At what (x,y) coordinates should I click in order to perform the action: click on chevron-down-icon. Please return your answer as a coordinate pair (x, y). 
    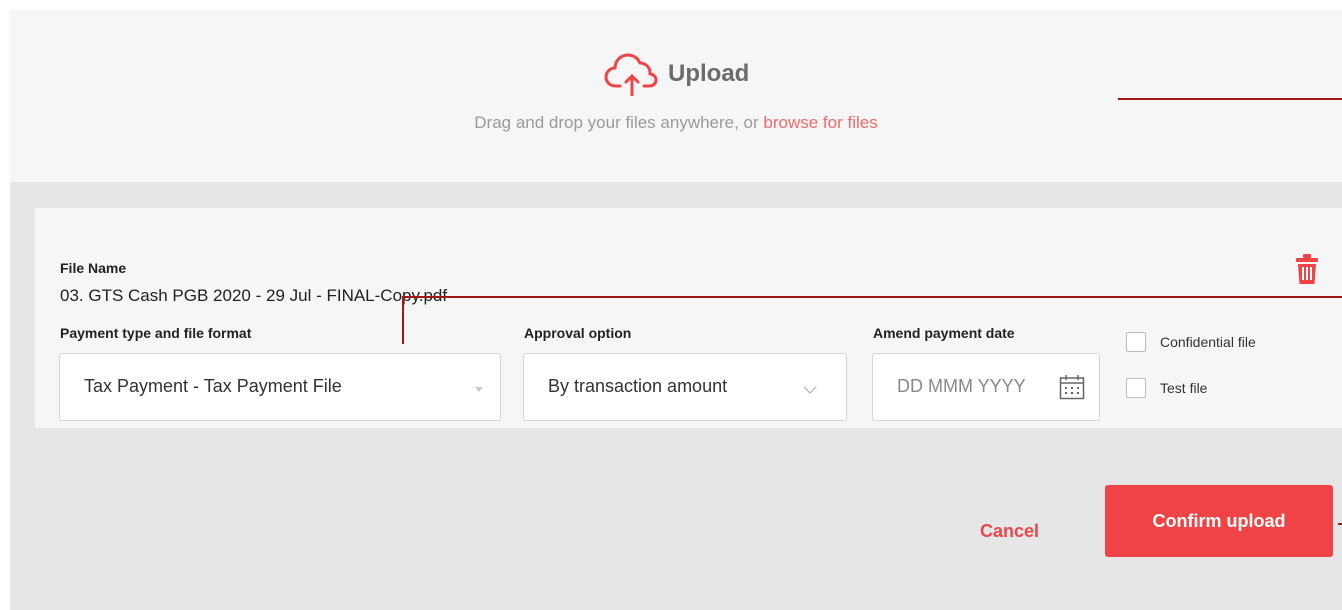
    Looking at the image, I should click on (810, 391).